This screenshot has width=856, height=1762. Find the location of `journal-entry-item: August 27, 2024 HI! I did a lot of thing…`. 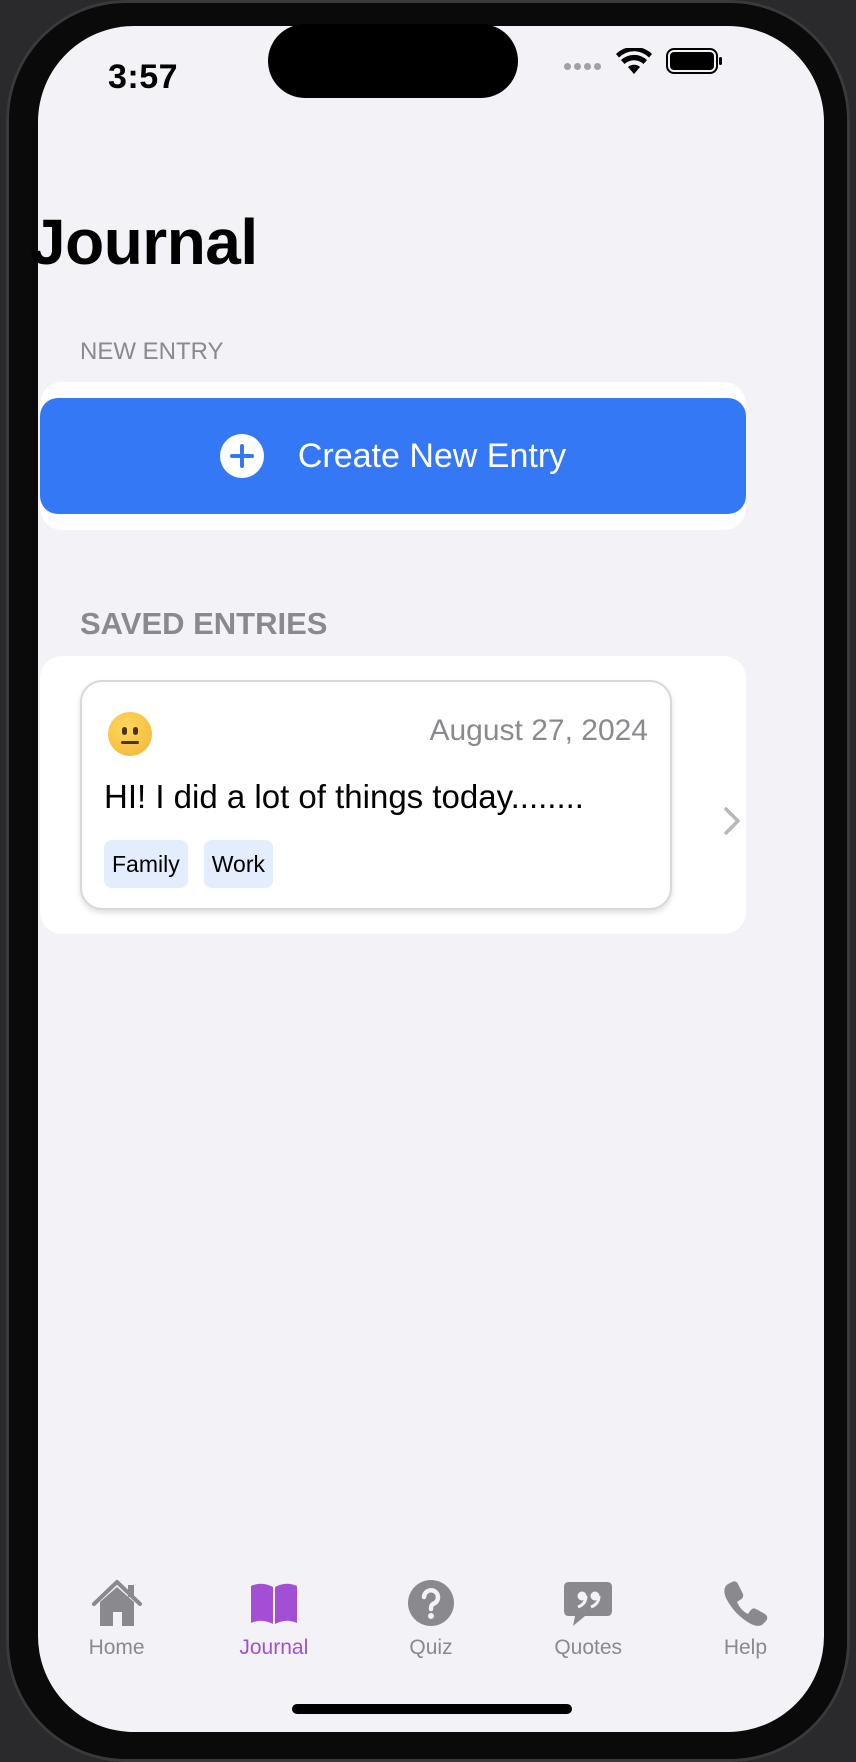

journal-entry-item: August 27, 2024 HI! I did a lot of thing… is located at coordinates (376, 795).